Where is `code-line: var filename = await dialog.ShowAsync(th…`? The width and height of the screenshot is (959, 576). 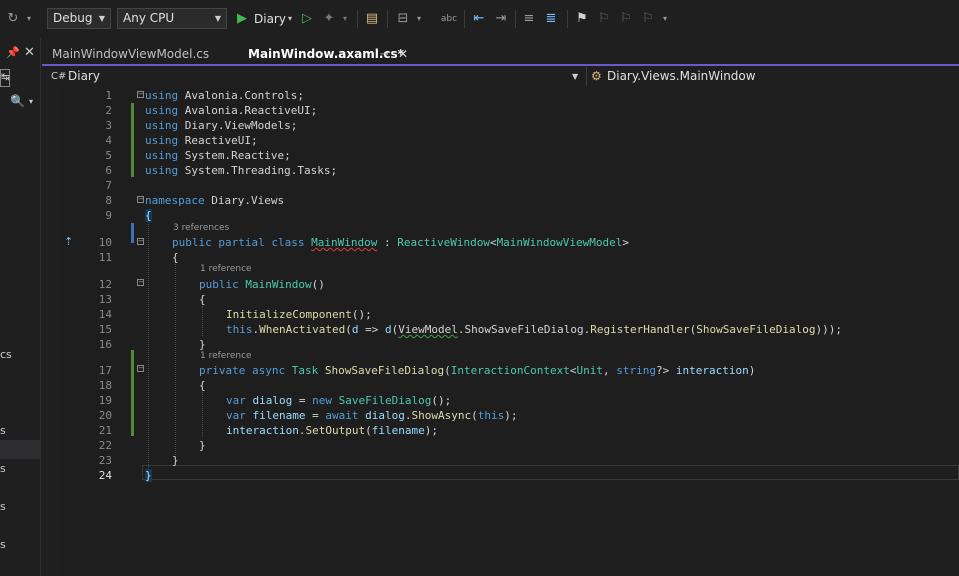 code-line: var filename = await dialog.ShowAsync(th… is located at coordinates (371, 415).